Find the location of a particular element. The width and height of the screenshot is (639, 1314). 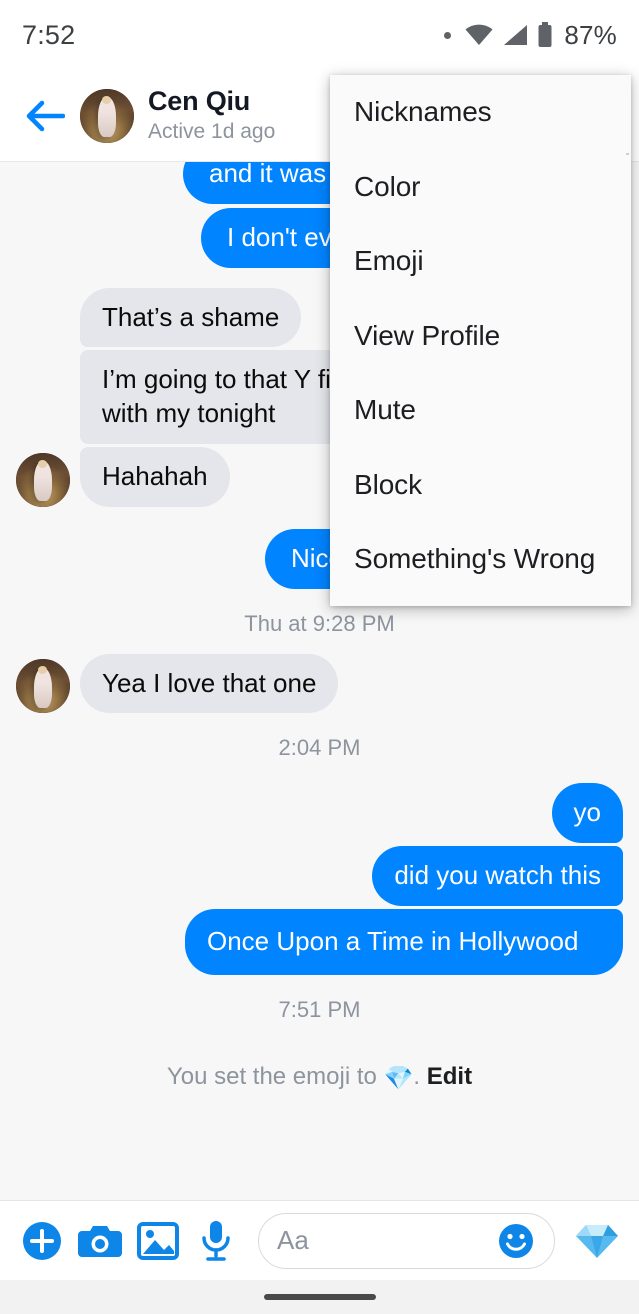

emoji-notice-prefix: You set the emoji to is located at coordinates (275, 1076).